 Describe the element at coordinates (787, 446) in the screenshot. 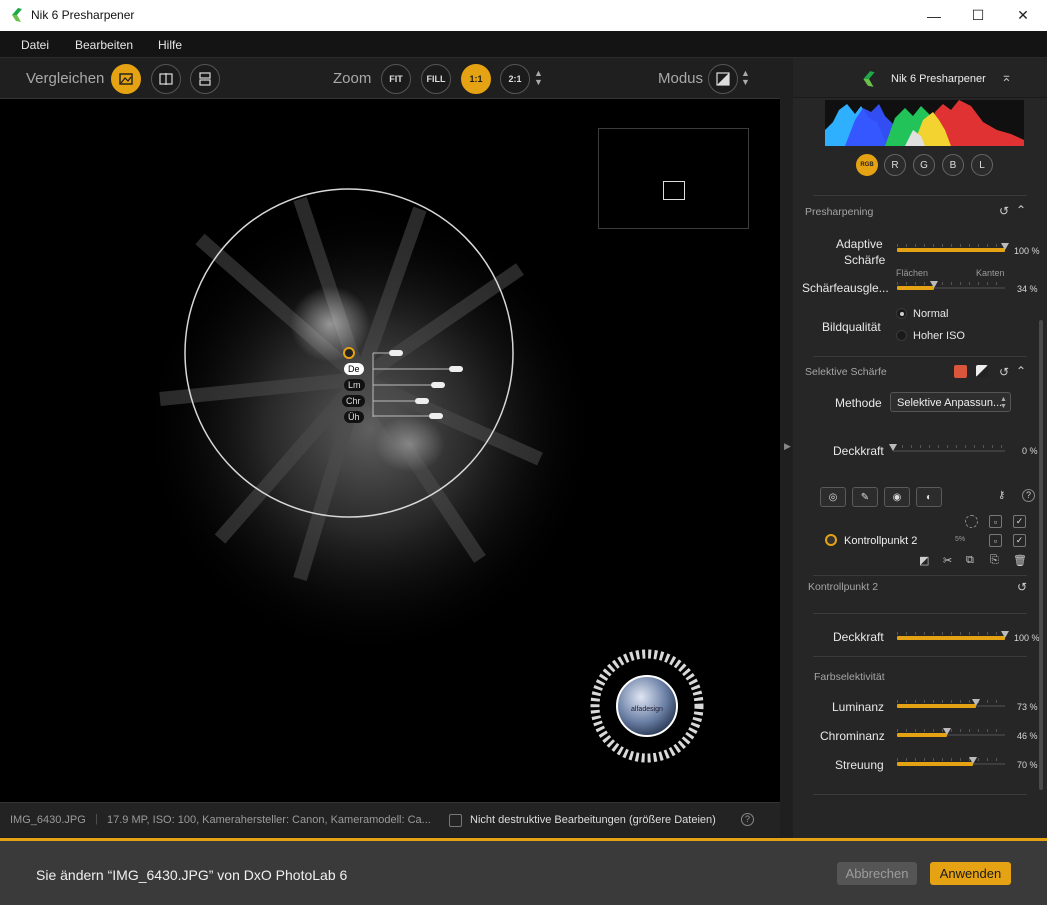

I see `panel-toggle-icon: ▶` at that location.